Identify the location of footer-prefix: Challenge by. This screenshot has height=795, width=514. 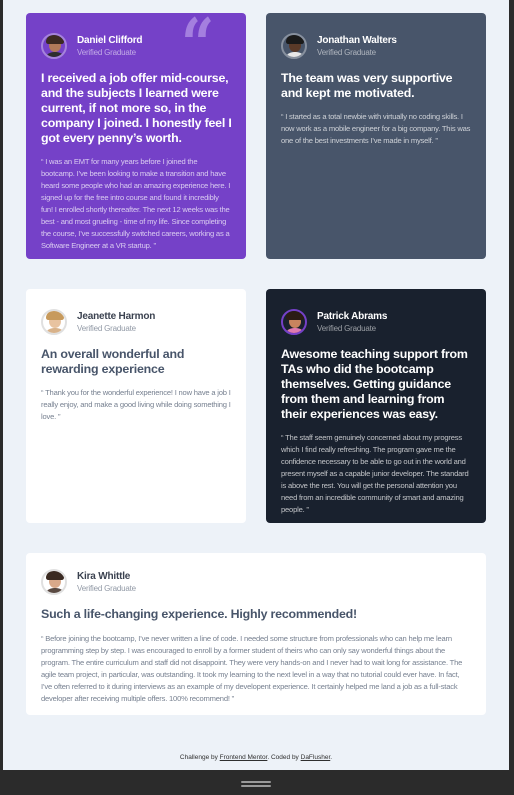
(199, 757).